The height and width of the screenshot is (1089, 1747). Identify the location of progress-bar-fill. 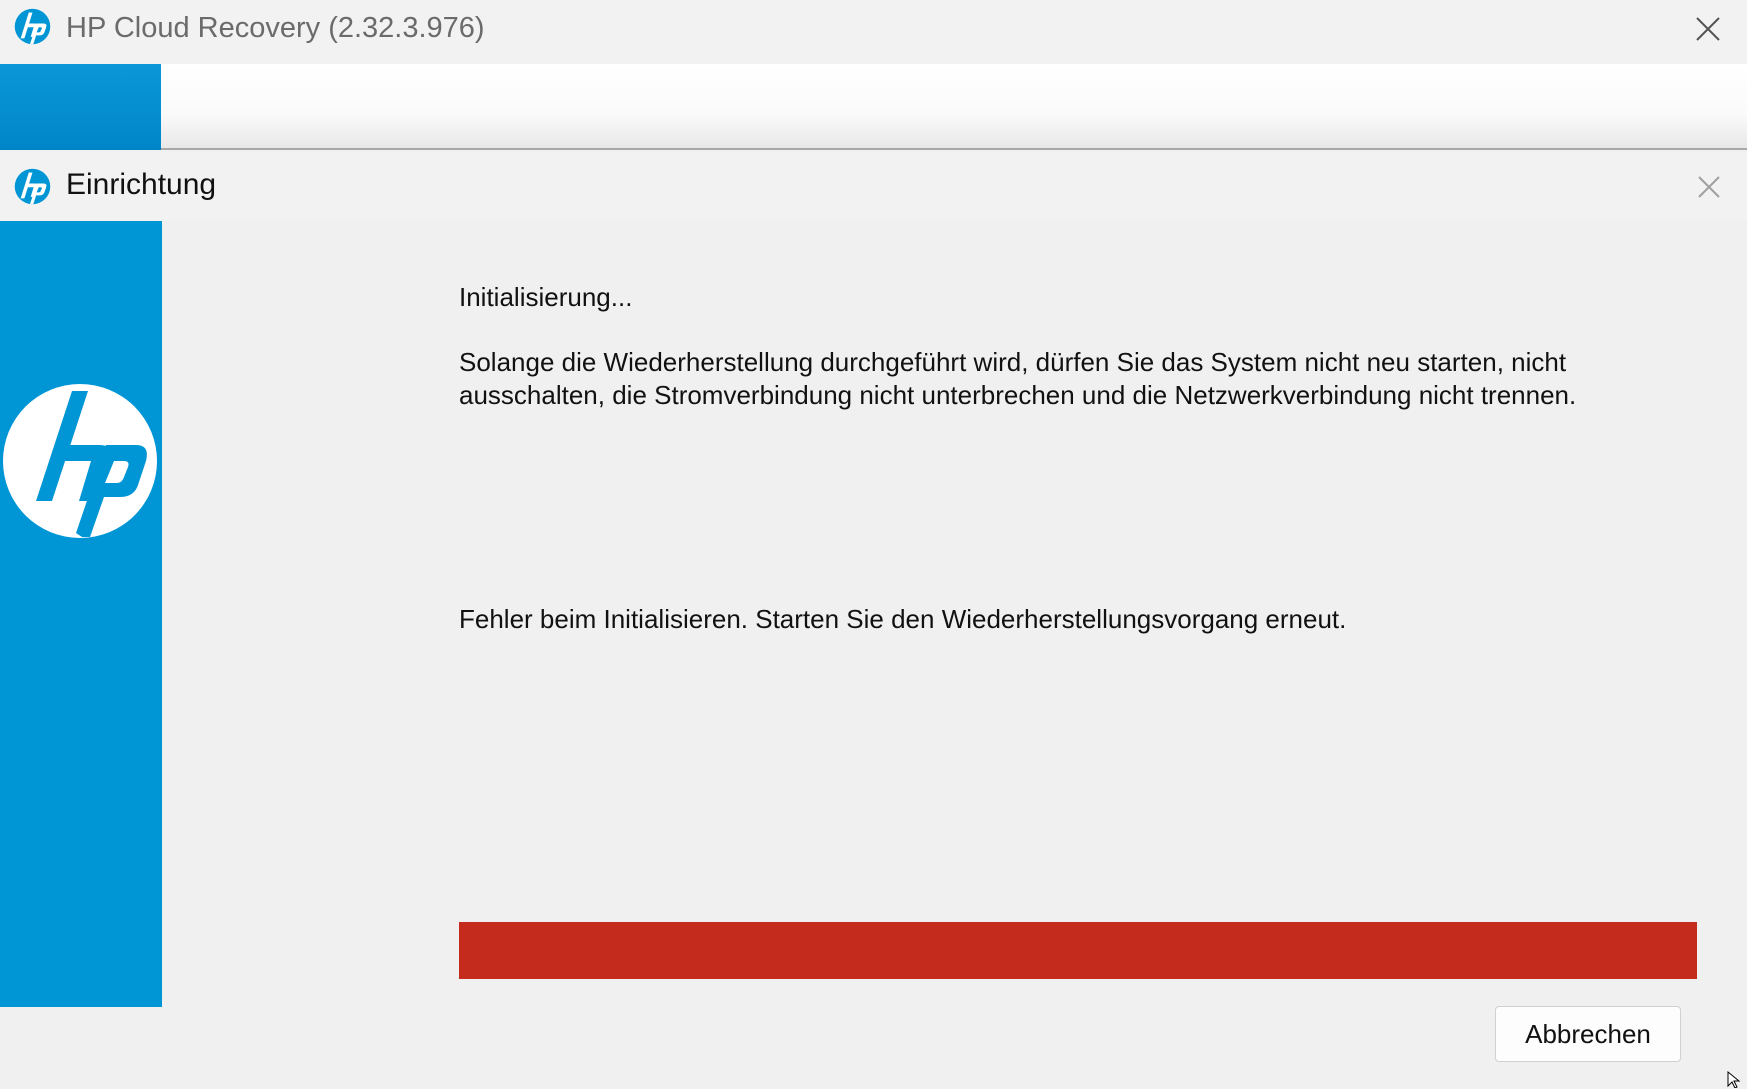
(1078, 950).